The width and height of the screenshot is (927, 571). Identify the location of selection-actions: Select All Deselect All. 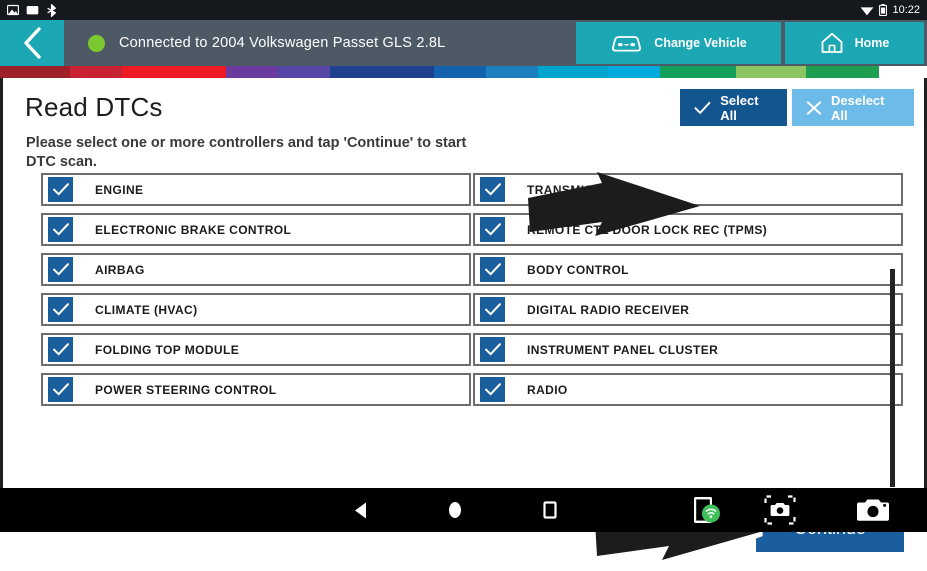
(797, 107).